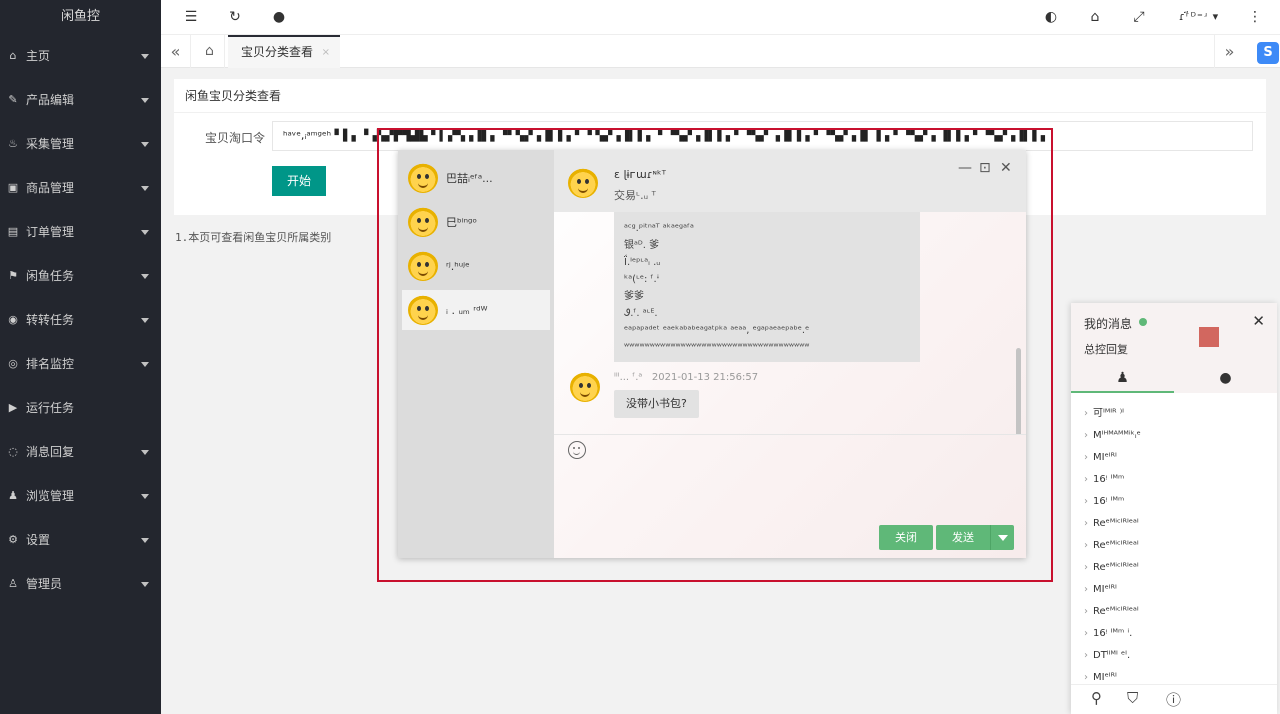 The width and height of the screenshot is (1280, 714). Describe the element at coordinates (906, 537) in the screenshot. I see `close-button: 关闭` at that location.